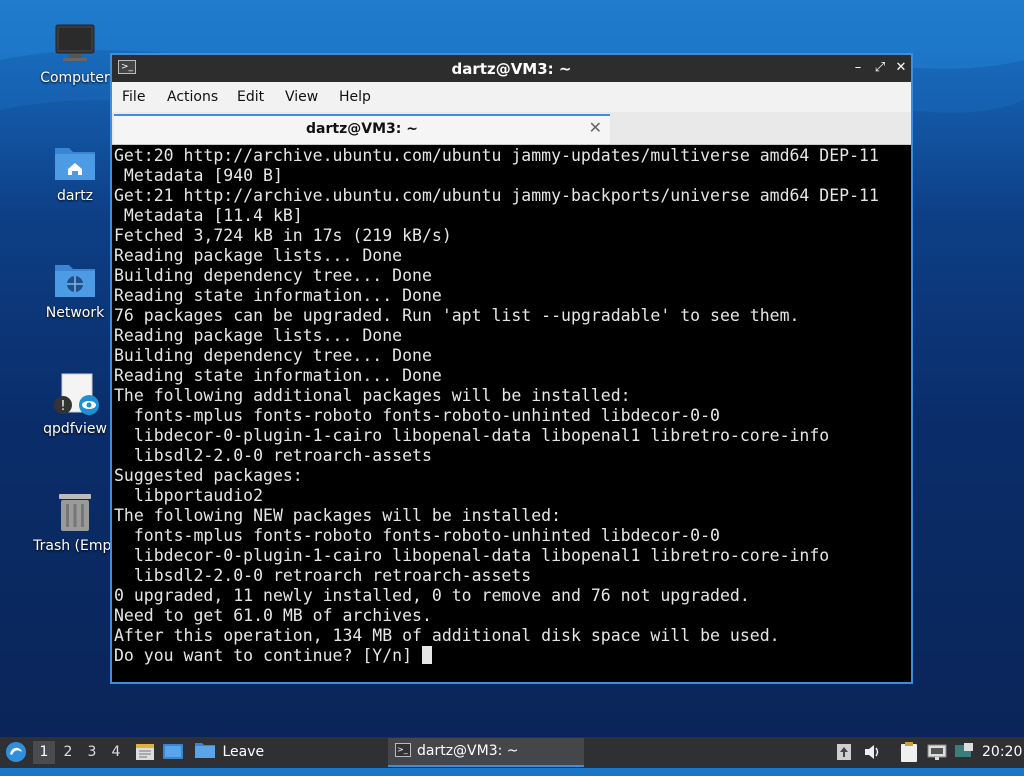  Describe the element at coordinates (283, 235) in the screenshot. I see `terminal-line: Fetched 3,724 kB in 17s (219 kB/s)` at that location.